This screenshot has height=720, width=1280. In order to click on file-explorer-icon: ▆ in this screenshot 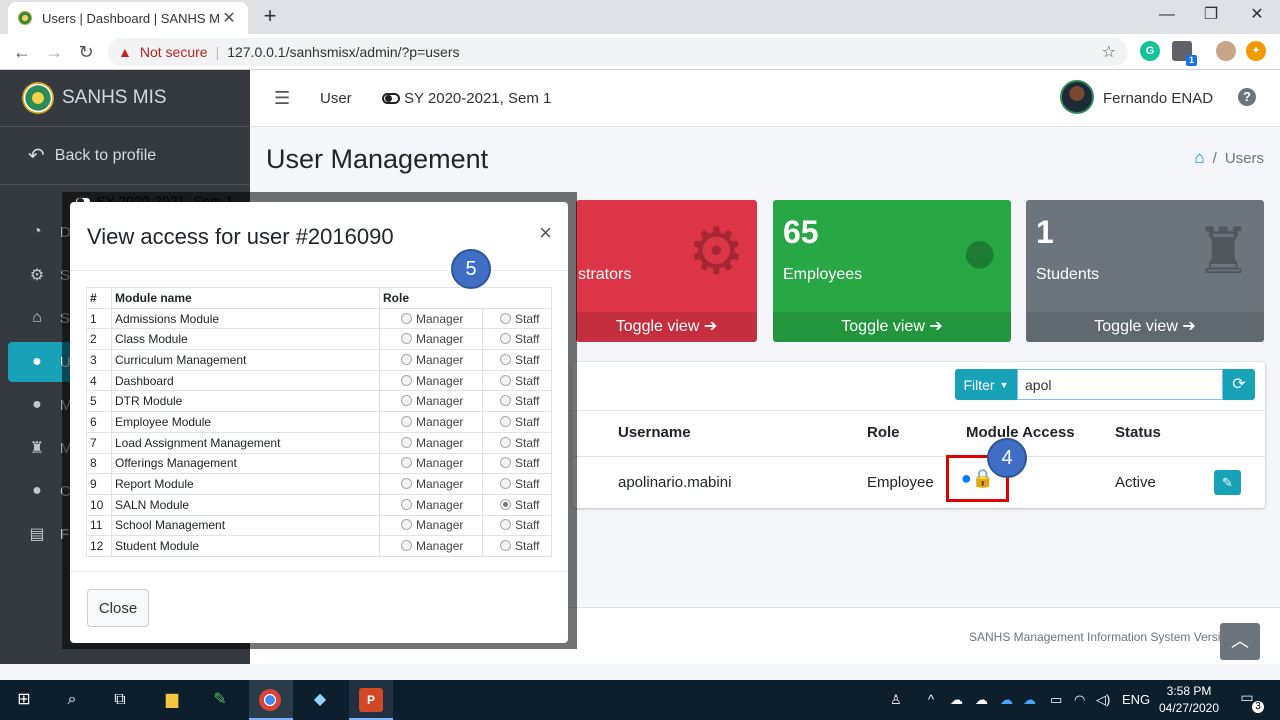, I will do `click(172, 700)`.